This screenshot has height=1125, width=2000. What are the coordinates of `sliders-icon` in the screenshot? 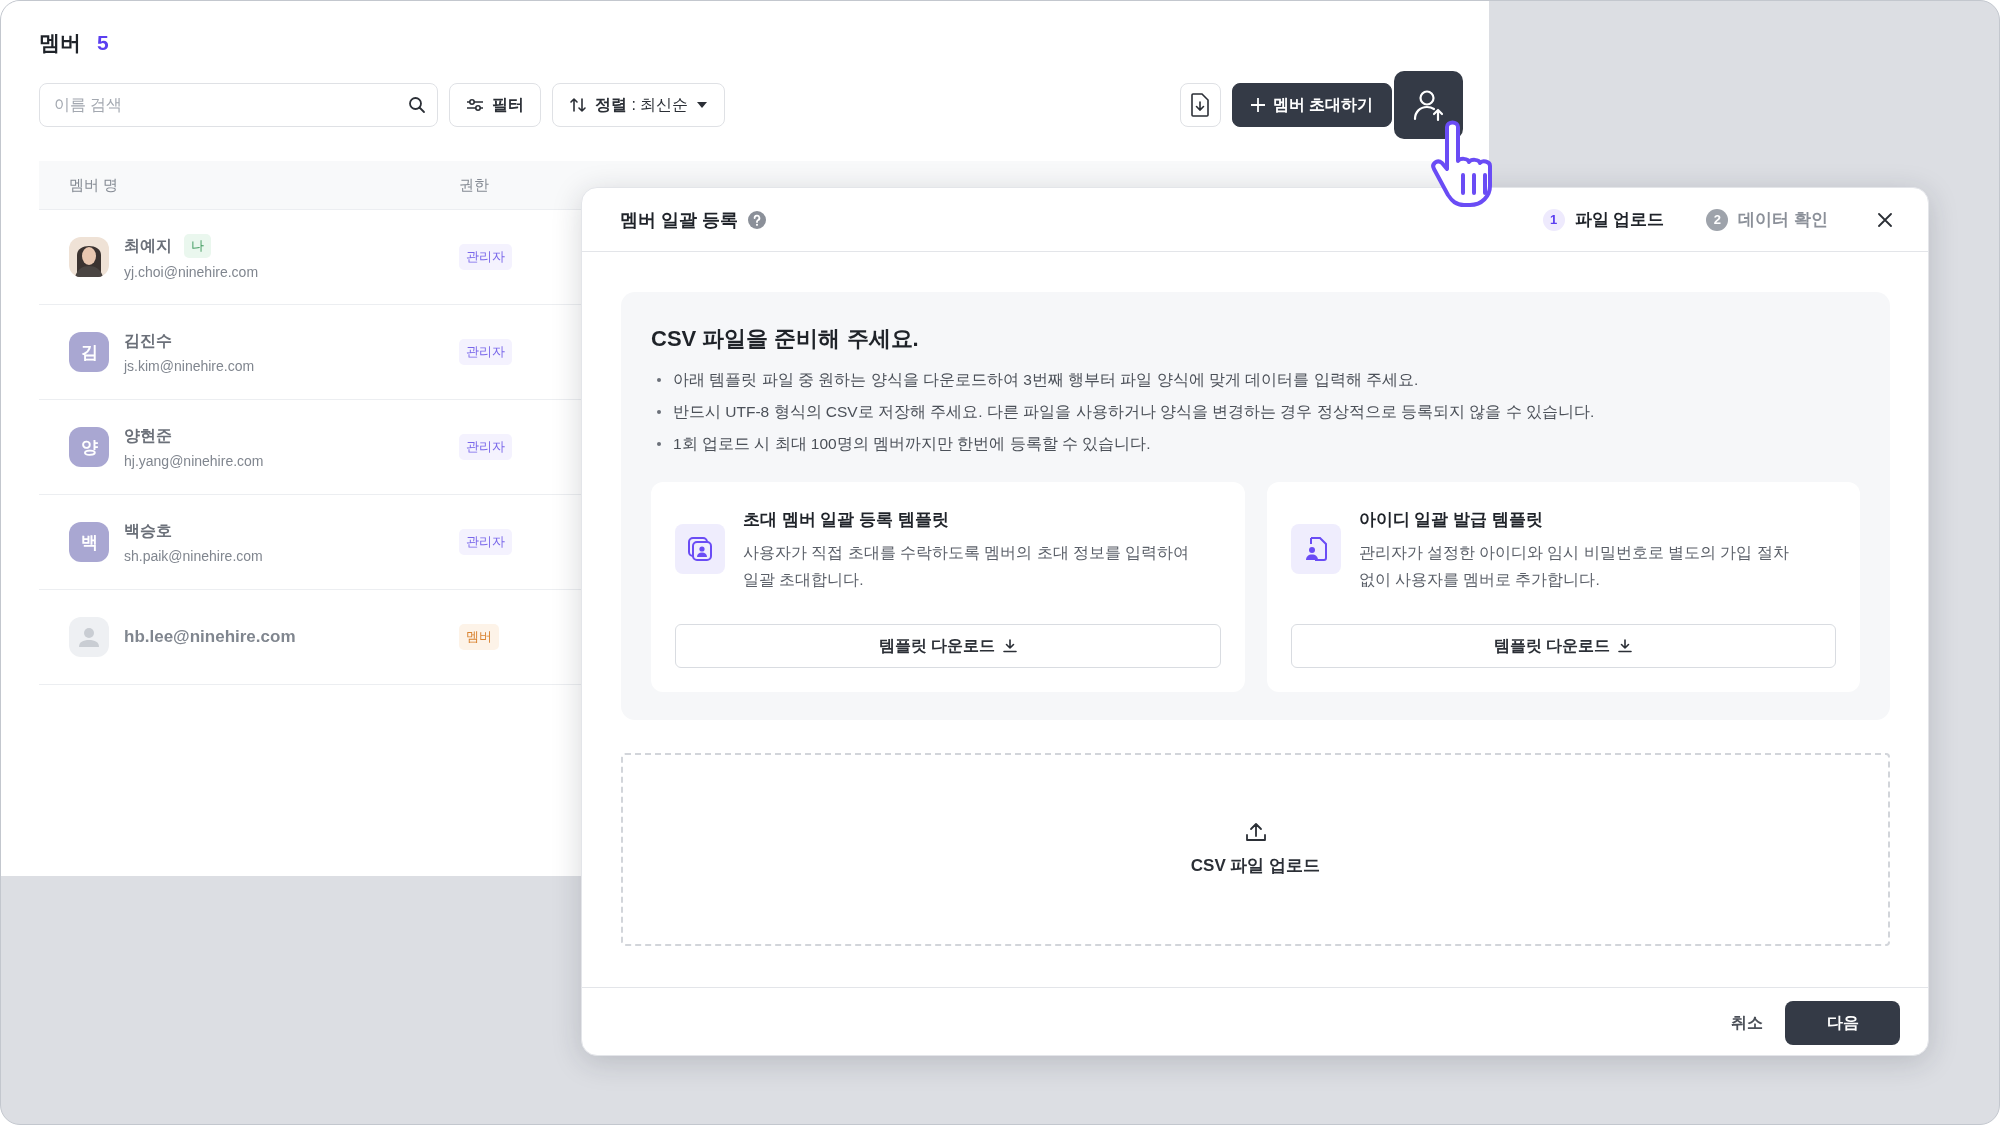 It's located at (475, 105).